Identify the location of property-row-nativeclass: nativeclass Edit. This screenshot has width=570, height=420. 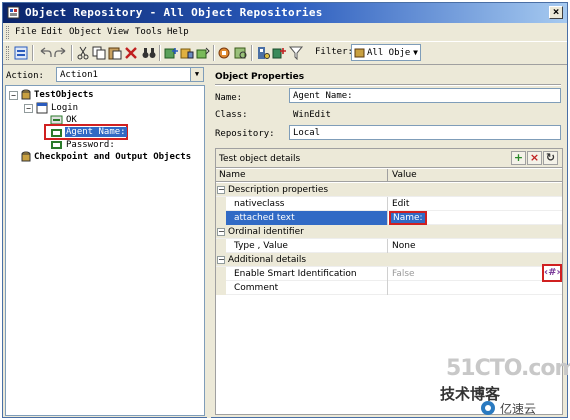
(389, 204).